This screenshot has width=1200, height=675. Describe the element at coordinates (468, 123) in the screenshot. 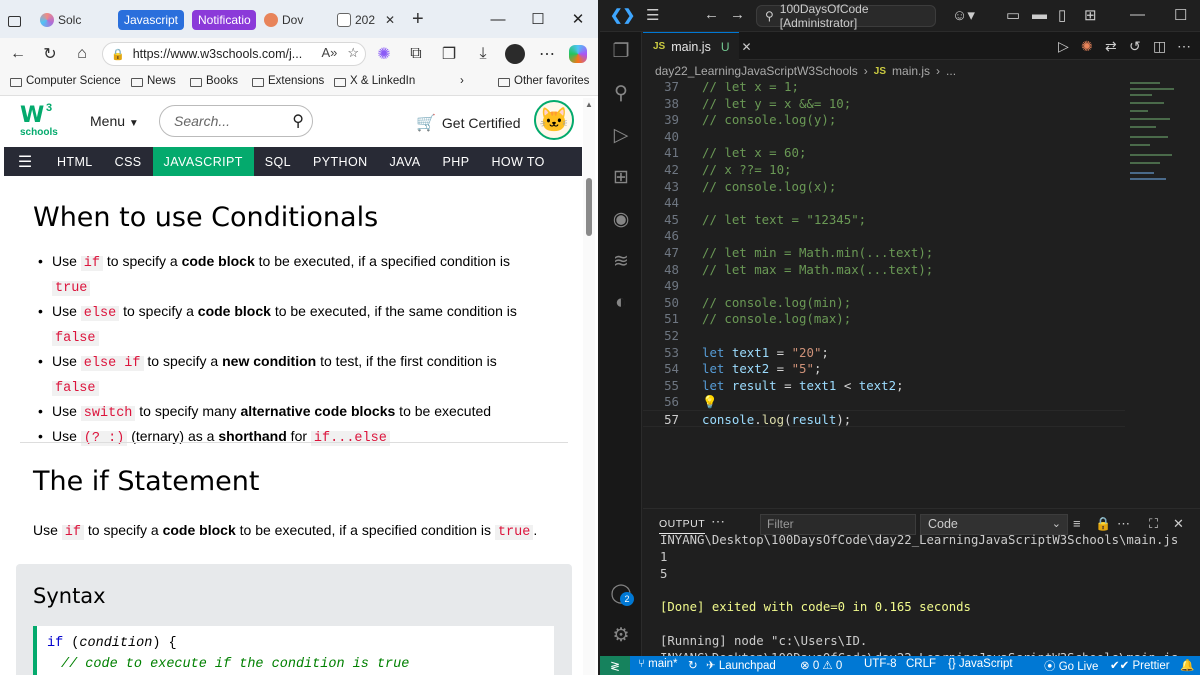

I see `get-certified-link: 🛒 Get Certified` at that location.